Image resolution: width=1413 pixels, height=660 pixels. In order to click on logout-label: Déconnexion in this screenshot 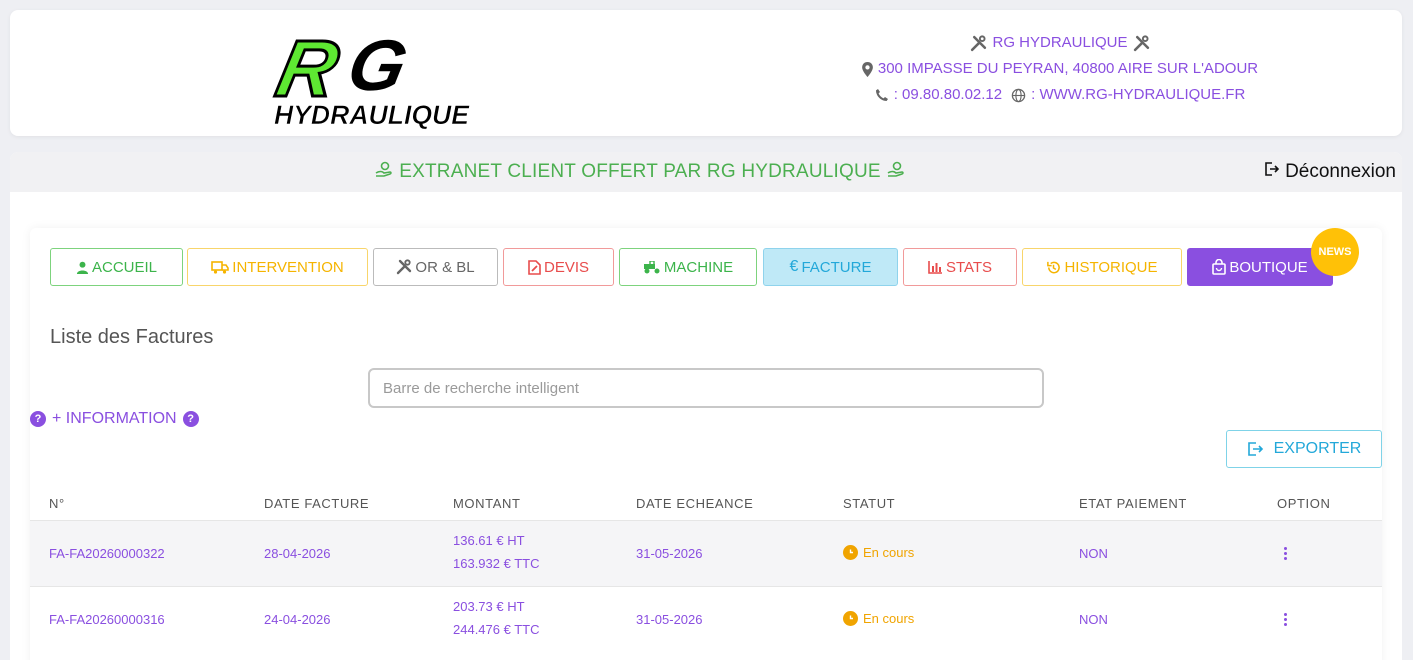, I will do `click(1340, 171)`.